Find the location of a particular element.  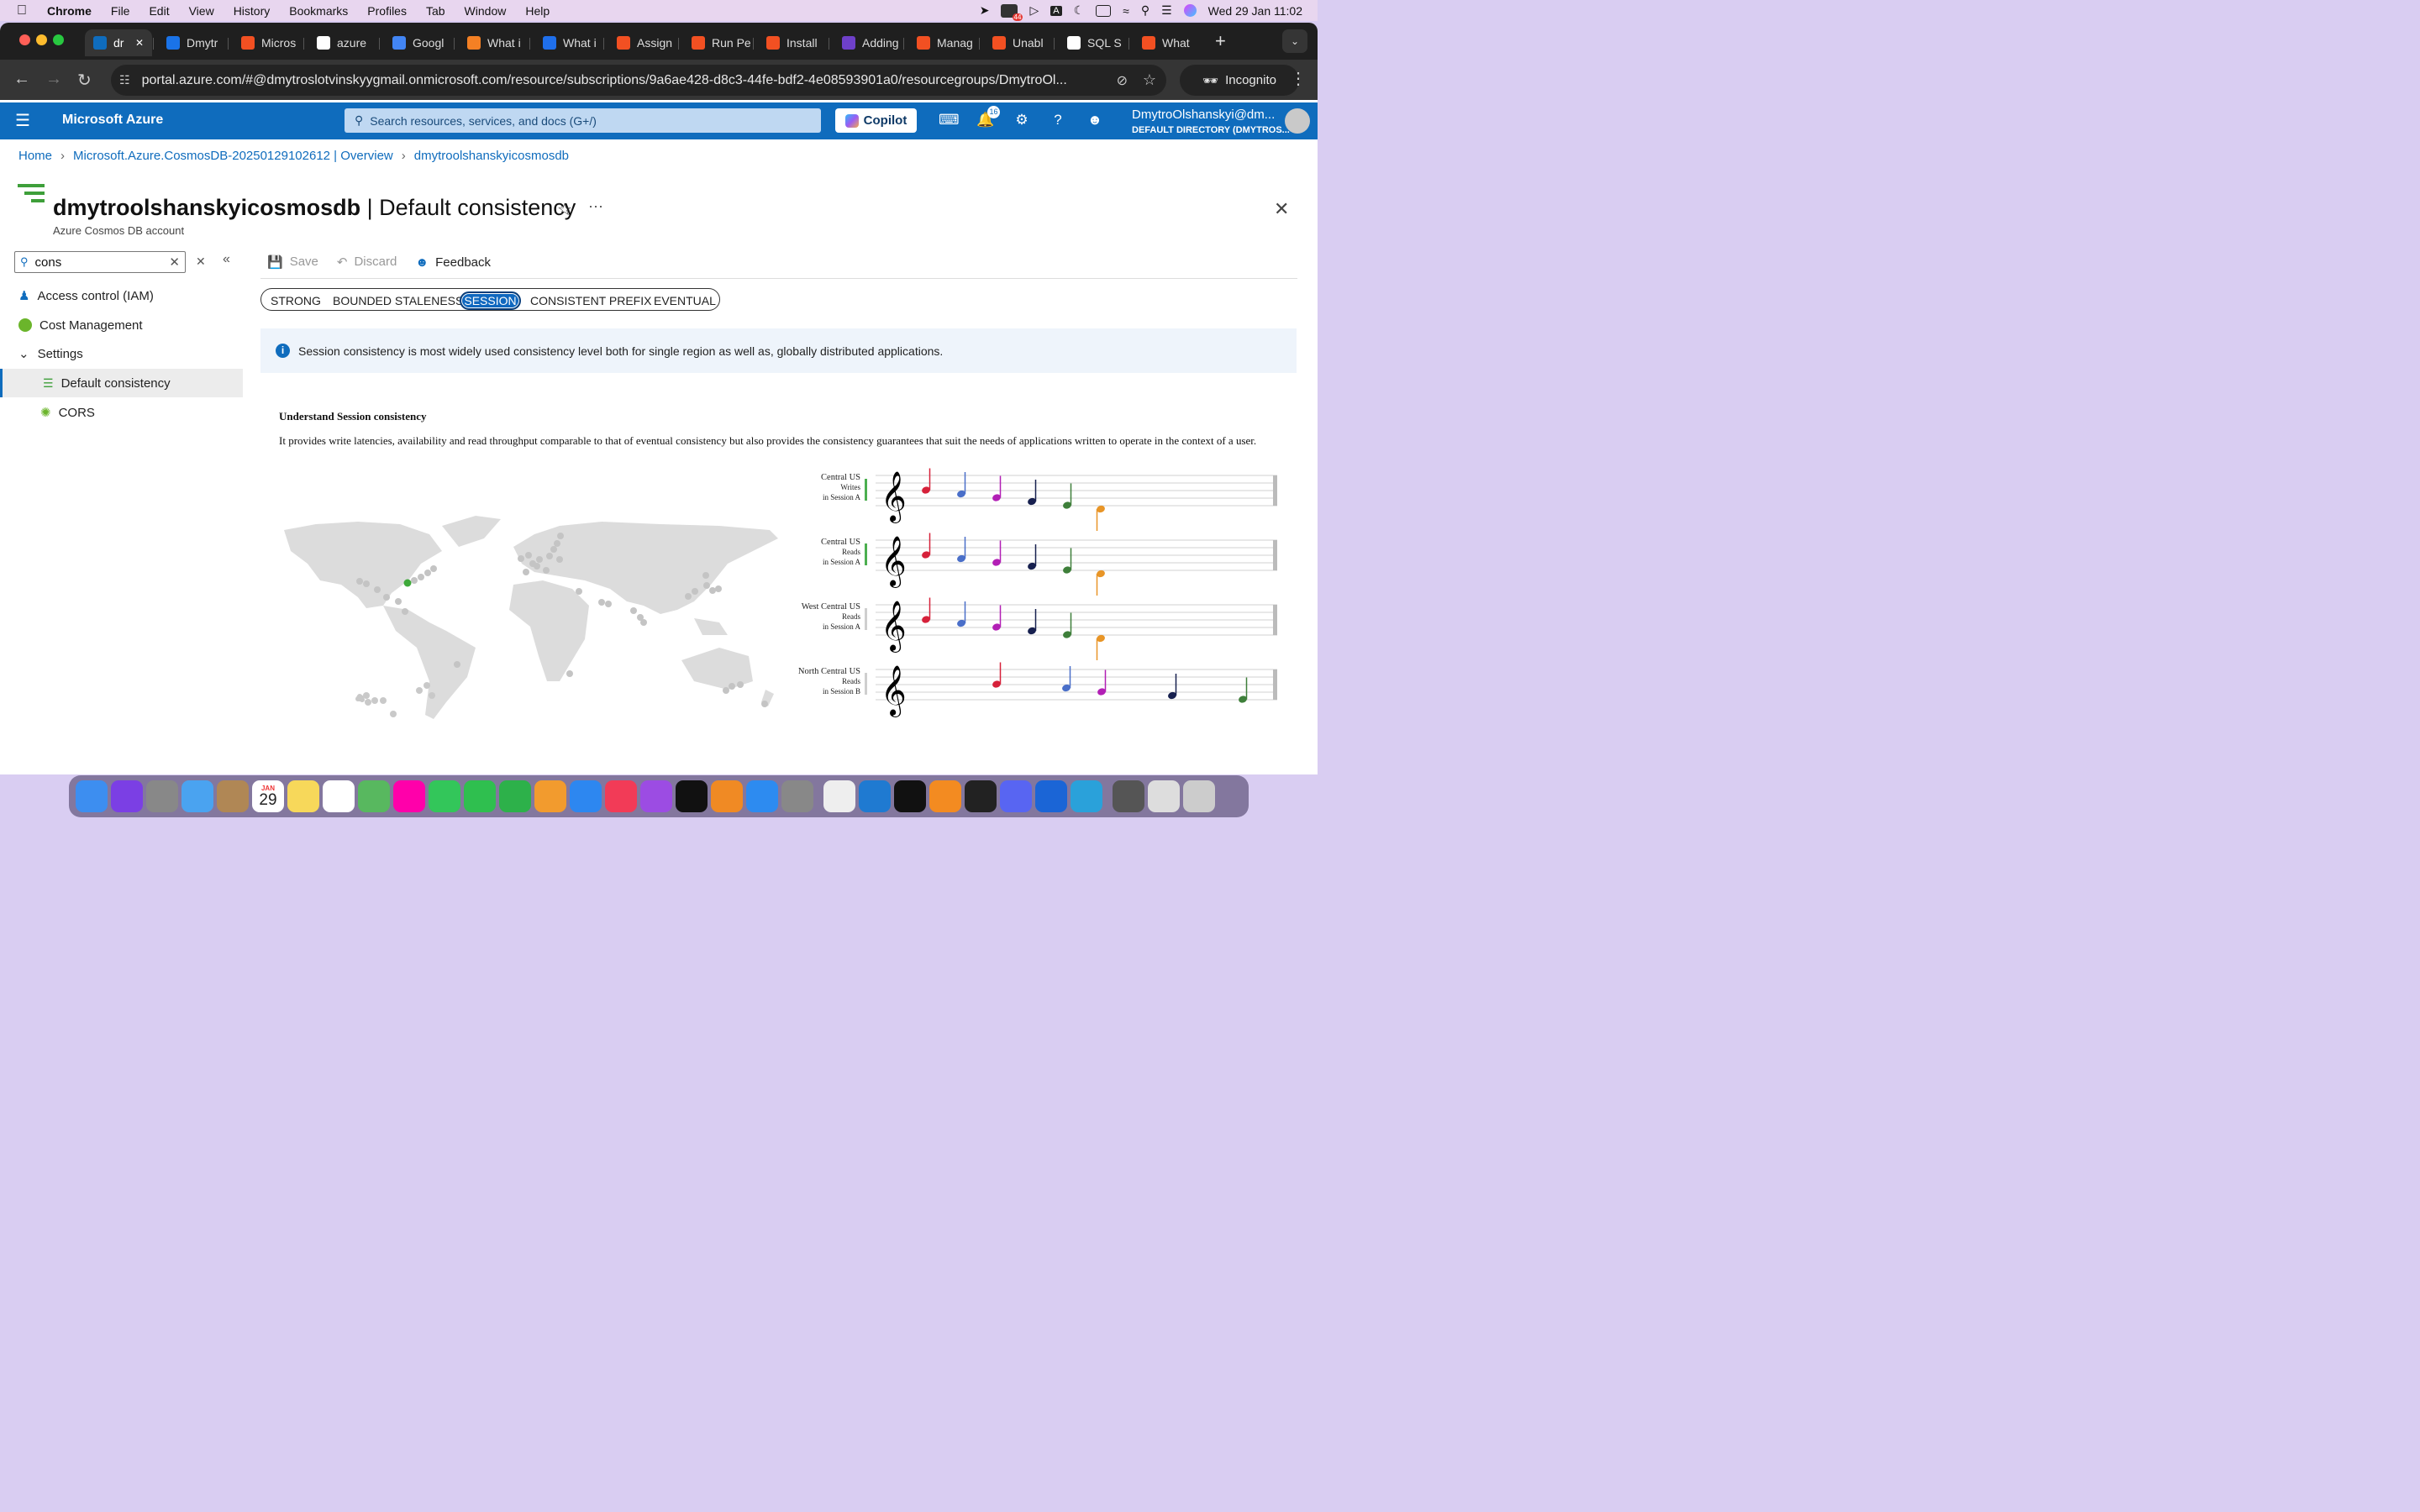

play-icon: ▷ is located at coordinates (1034, 10).